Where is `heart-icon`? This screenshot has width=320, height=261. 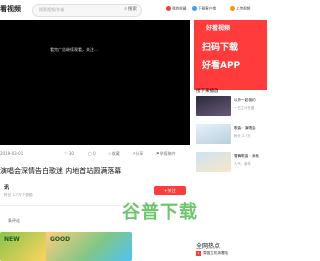 heart-icon is located at coordinates (168, 8).